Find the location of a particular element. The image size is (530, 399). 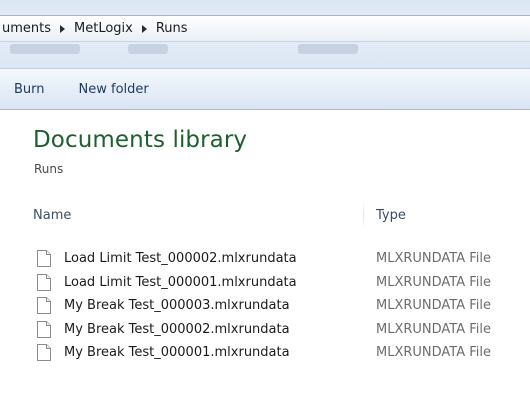

command-toolbar: Burn New folder is located at coordinates (265, 89).